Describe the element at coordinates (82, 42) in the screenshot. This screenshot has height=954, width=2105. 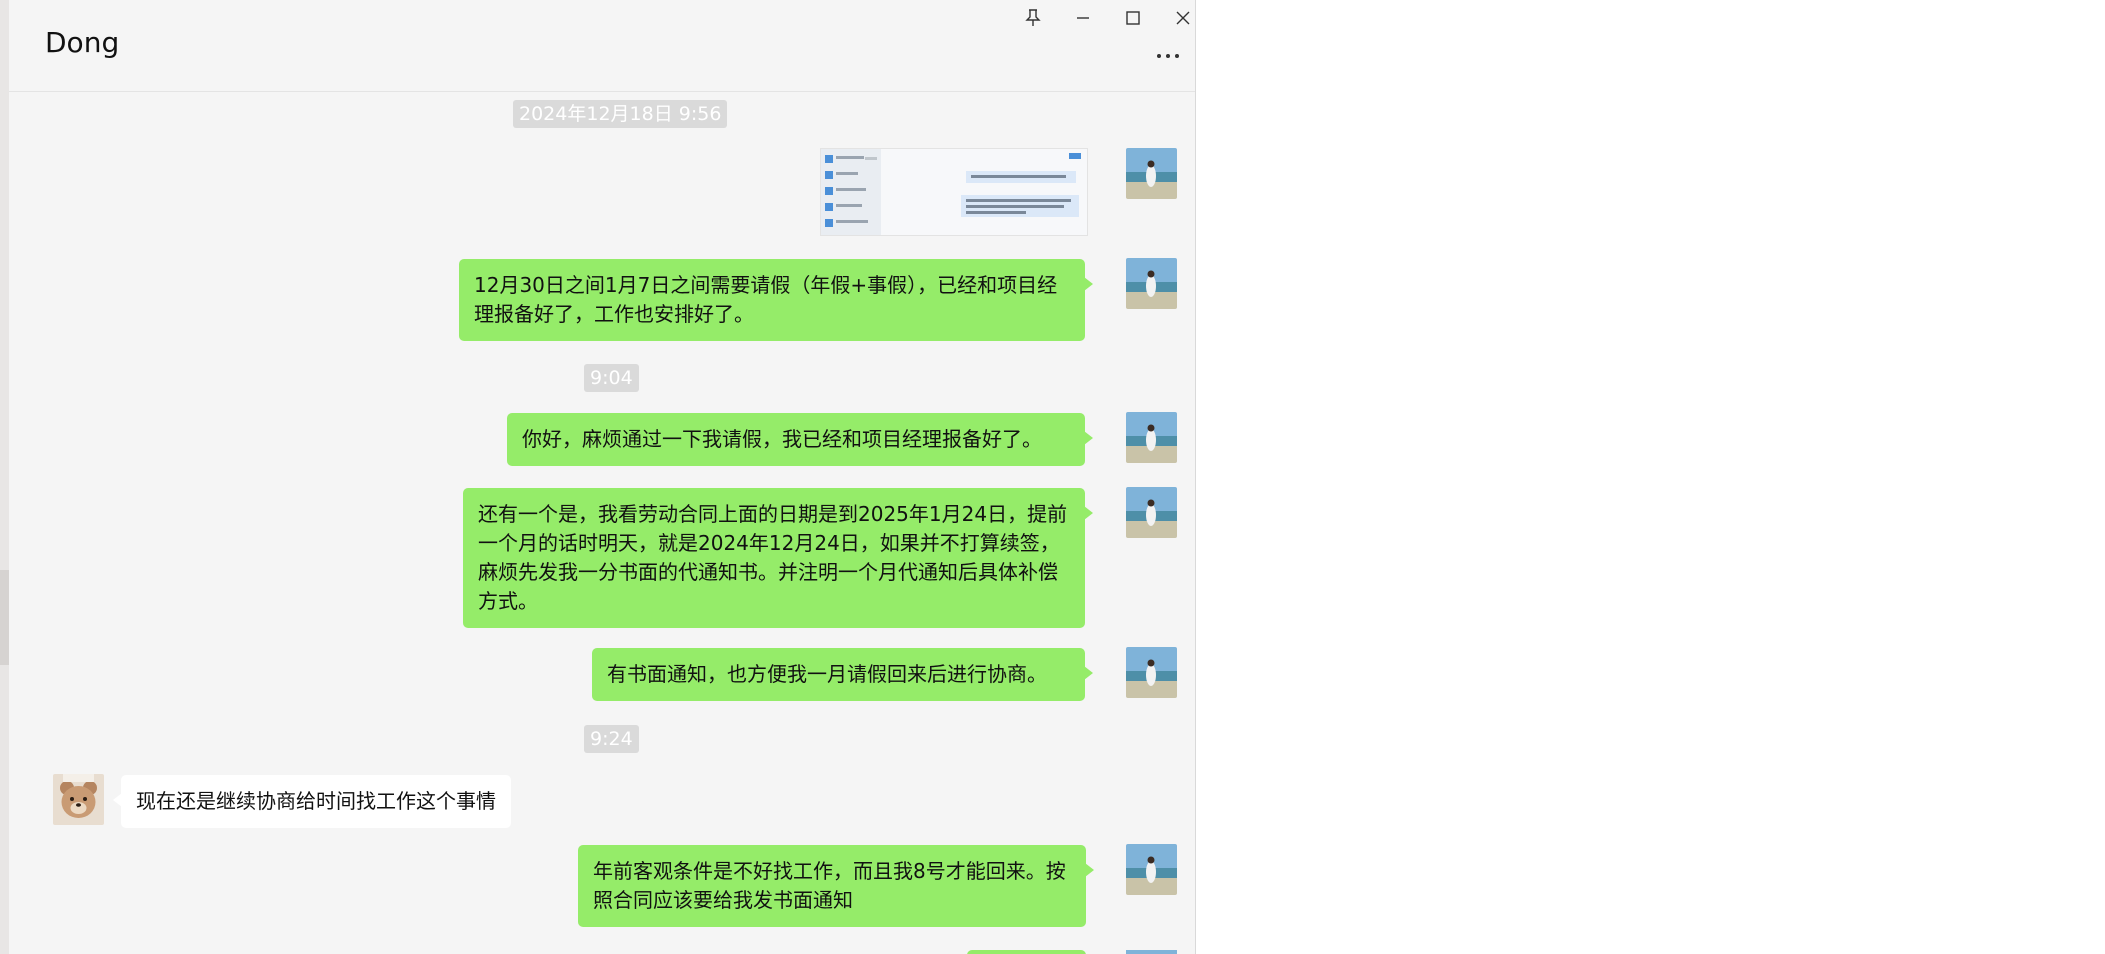
I see `chat-title: Dong` at that location.